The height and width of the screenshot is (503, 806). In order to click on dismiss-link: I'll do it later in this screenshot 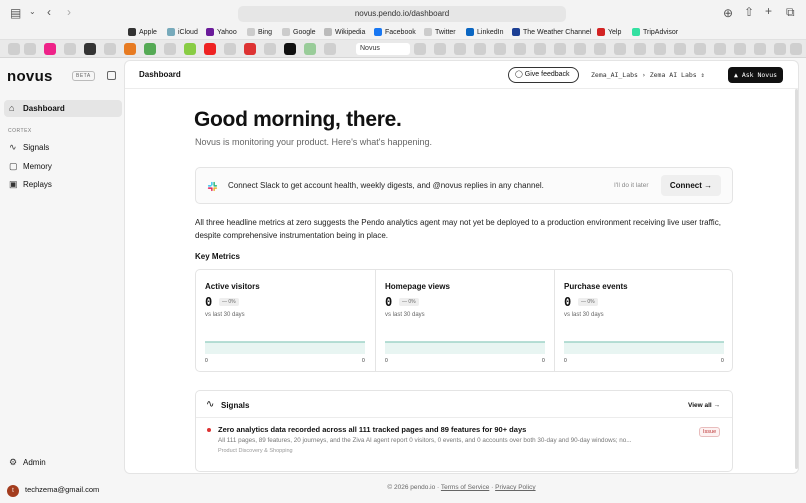, I will do `click(631, 185)`.